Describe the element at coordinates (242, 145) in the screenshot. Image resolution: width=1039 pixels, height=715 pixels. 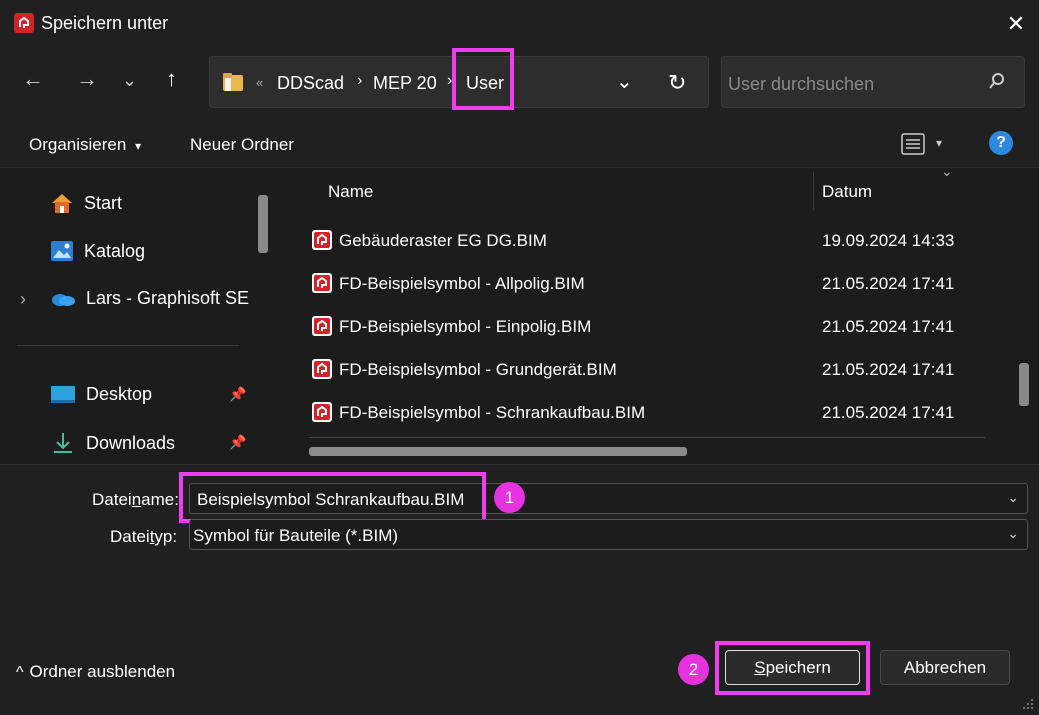
I see `new-folder-button: Neuer Ordner` at that location.